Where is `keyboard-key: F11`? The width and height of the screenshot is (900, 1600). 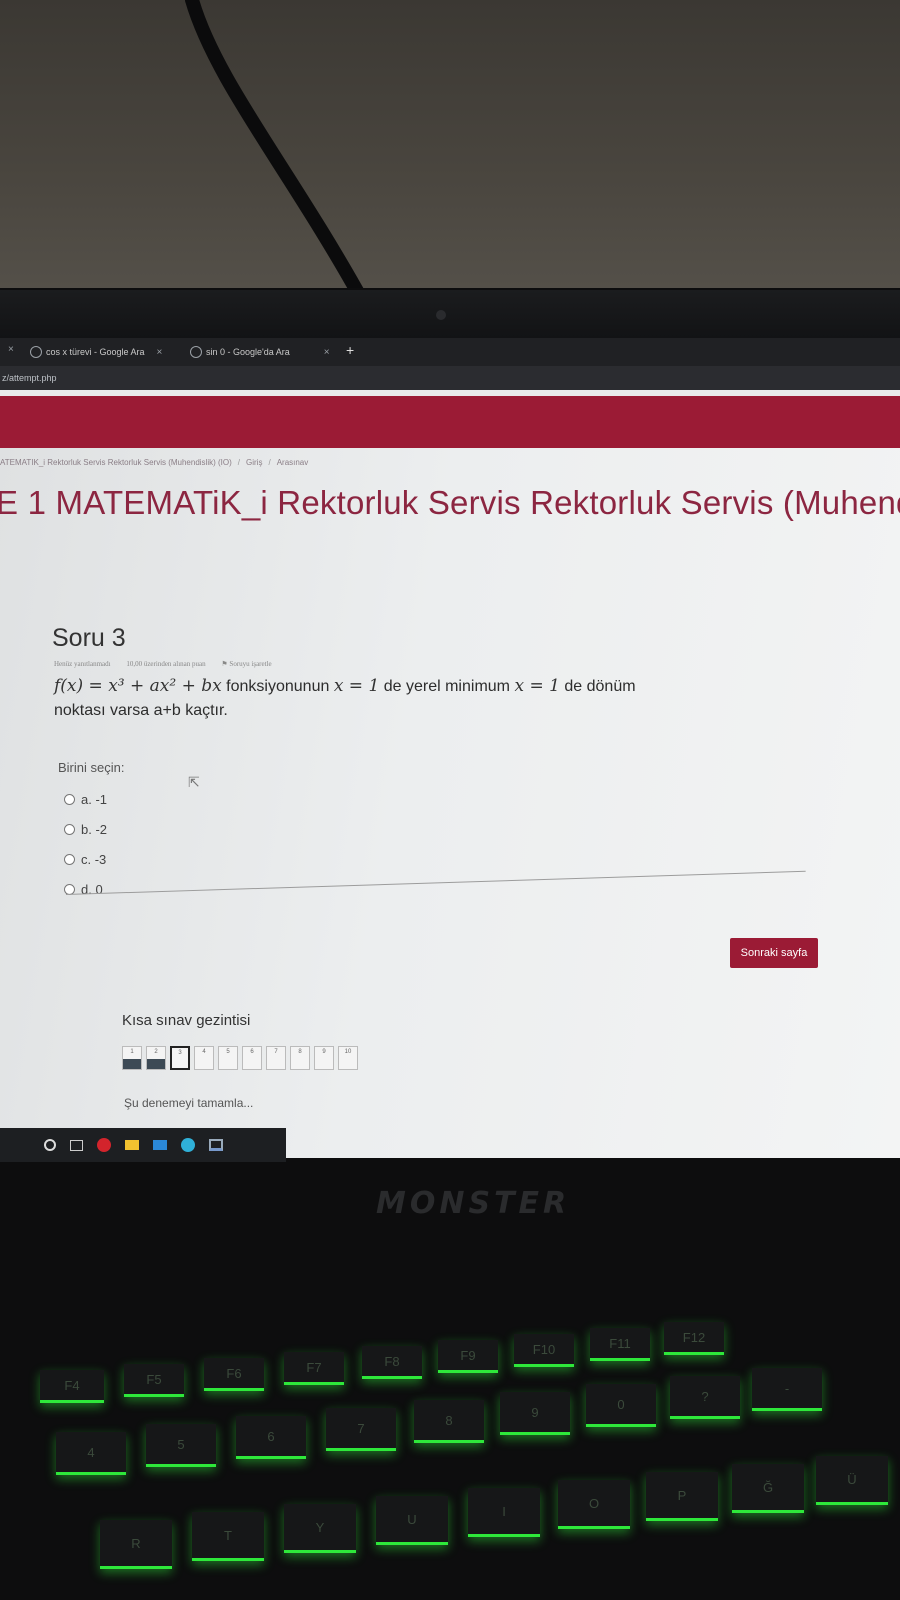 keyboard-key: F11 is located at coordinates (620, 1344).